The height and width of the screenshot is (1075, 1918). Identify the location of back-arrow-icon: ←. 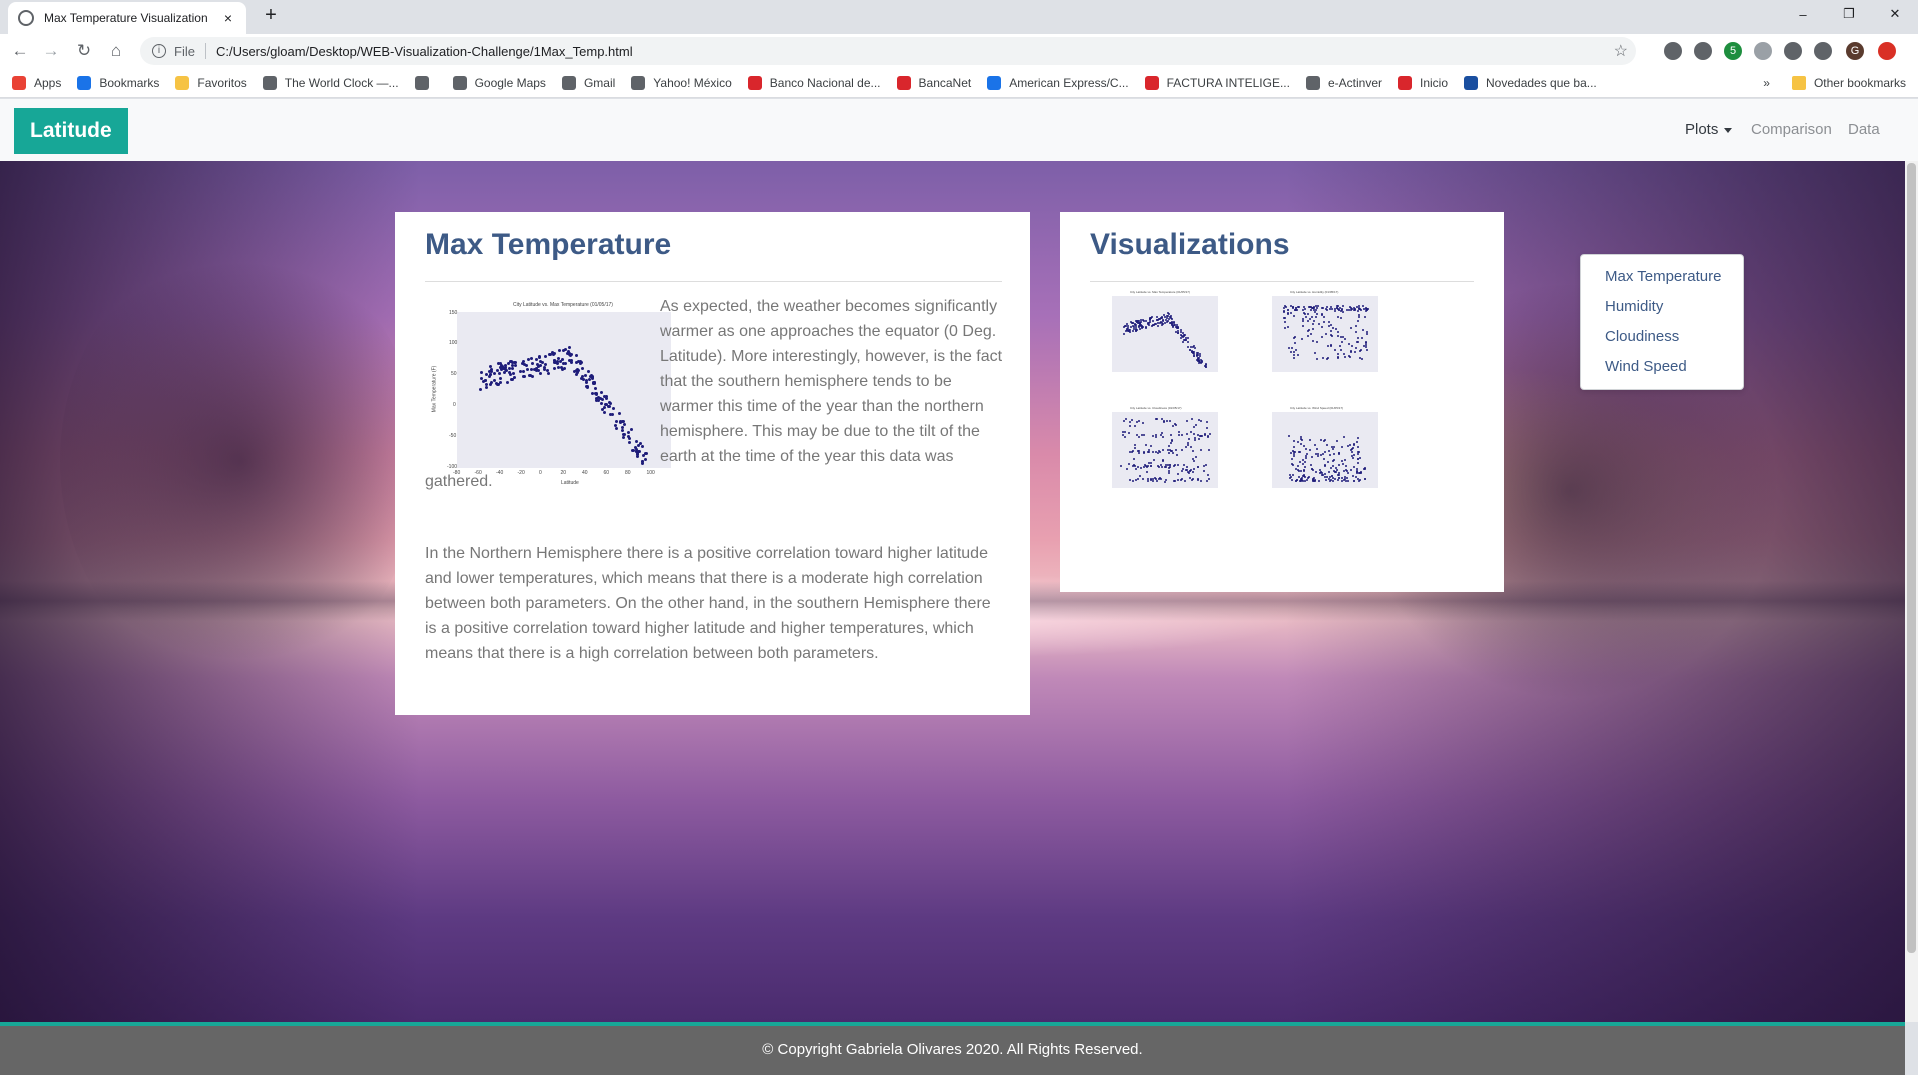
(20, 51).